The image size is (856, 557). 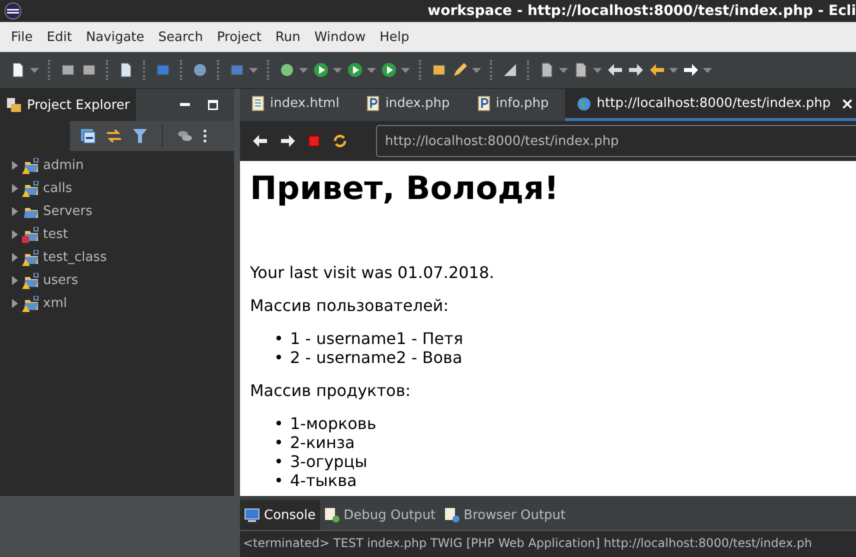 What do you see at coordinates (350, 305) in the screenshot?
I see `users-title: Массив пользователей:` at bounding box center [350, 305].